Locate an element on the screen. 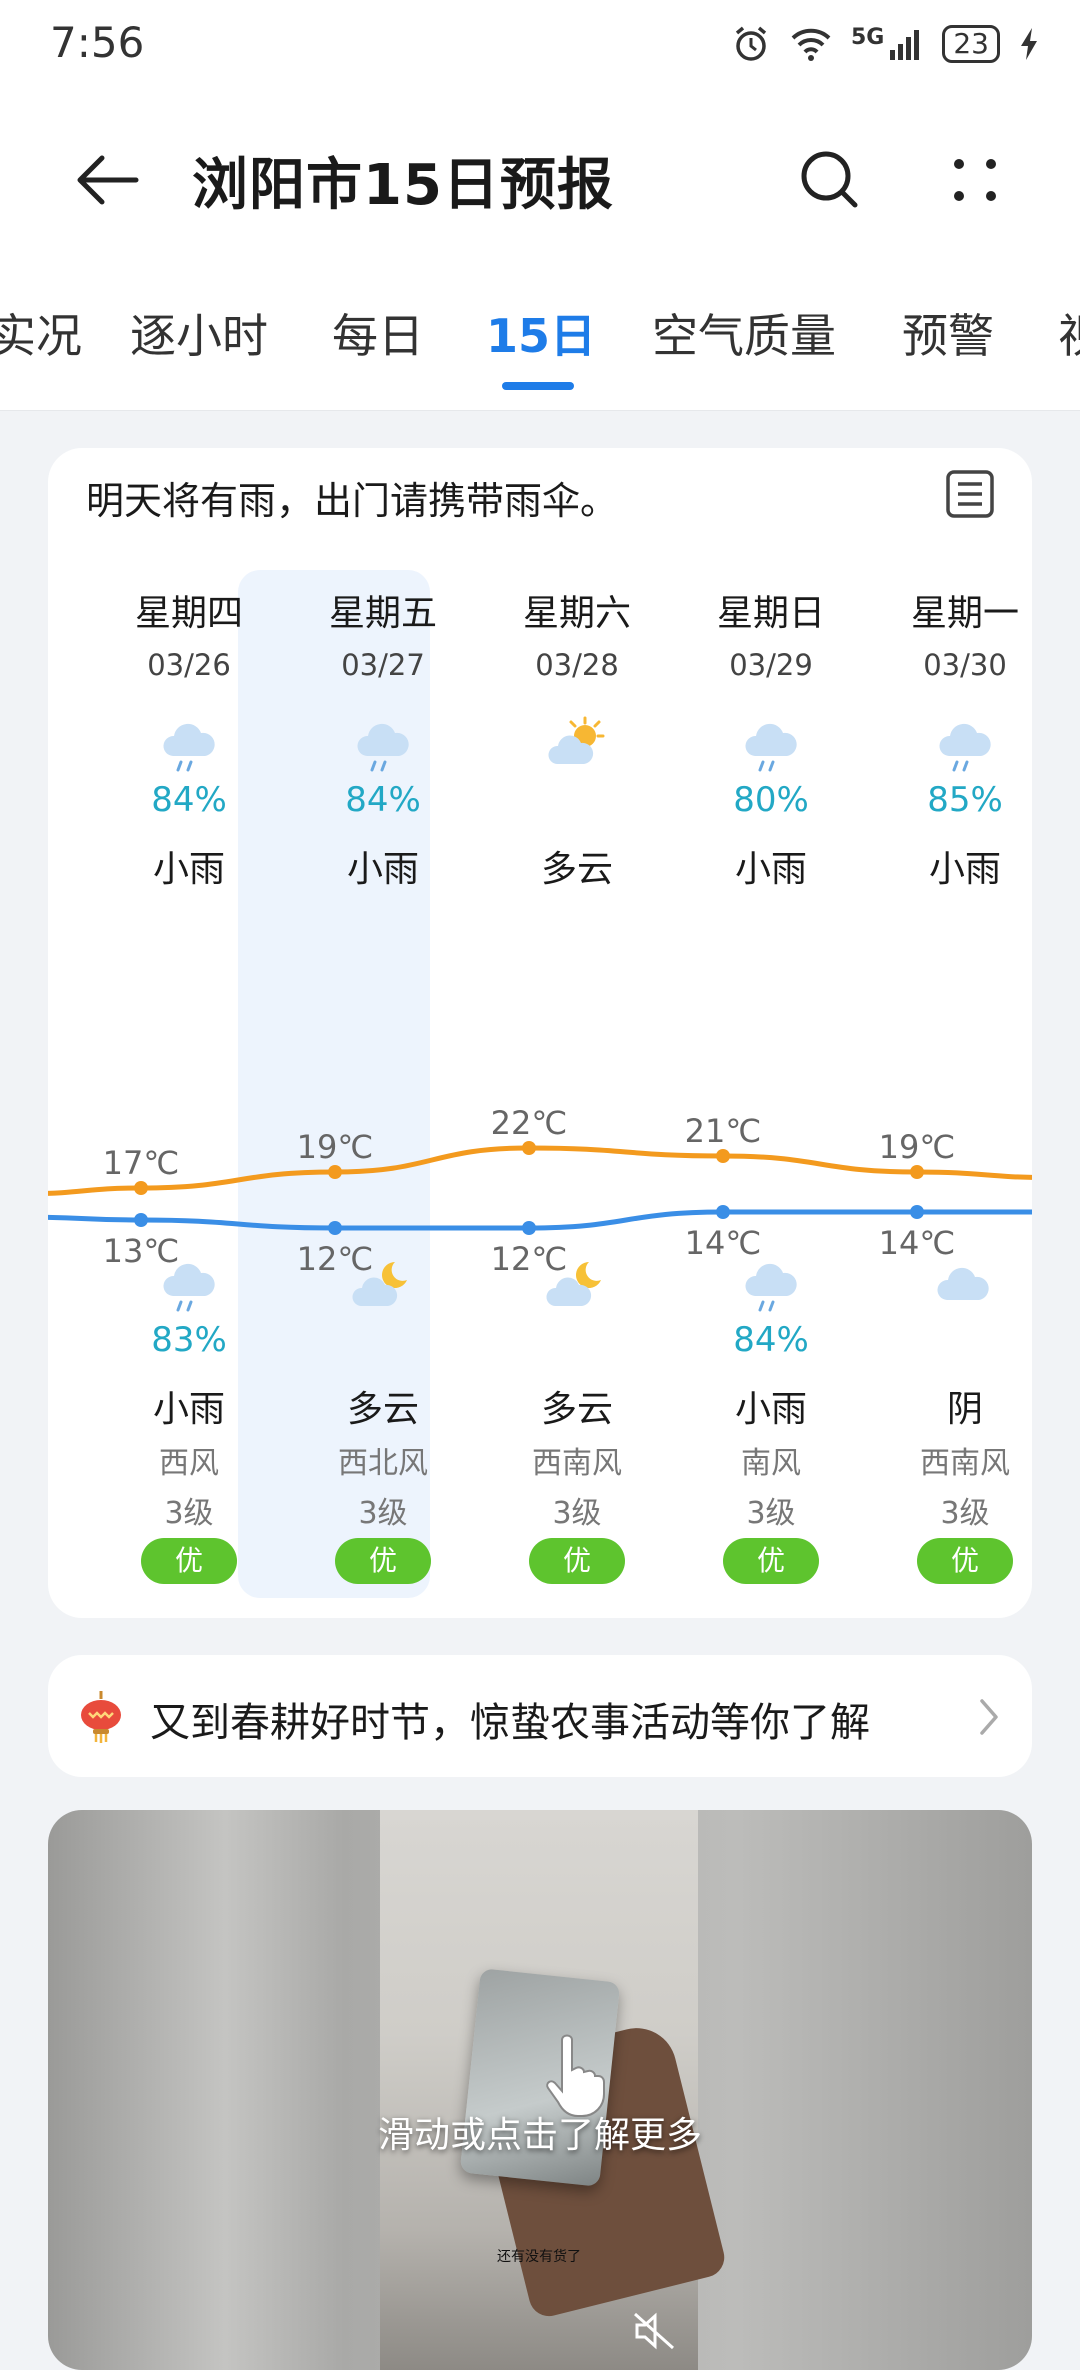  more-options-button is located at coordinates (975, 180).